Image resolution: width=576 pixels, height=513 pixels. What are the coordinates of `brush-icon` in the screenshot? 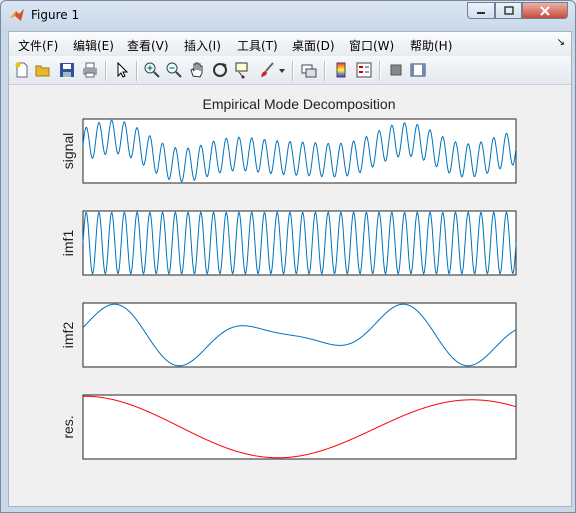 It's located at (267, 70).